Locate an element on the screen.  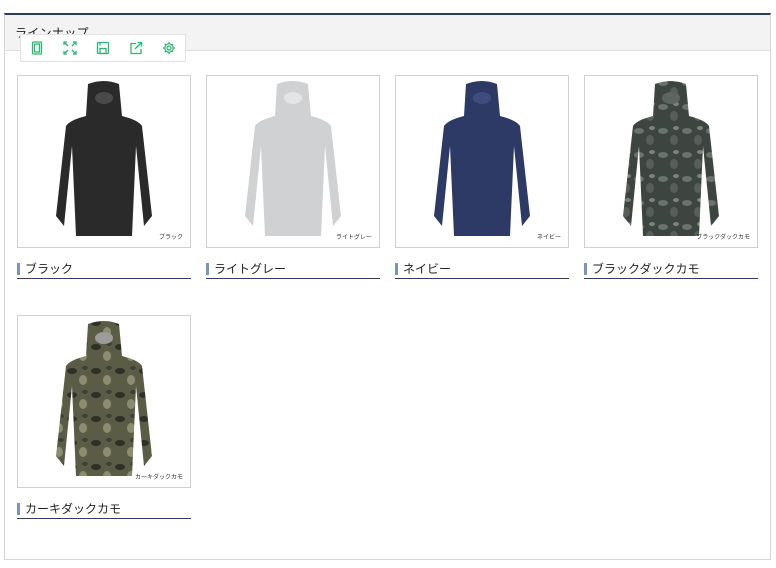
product-card: ライトグレー ライトグレー is located at coordinates (293, 177).